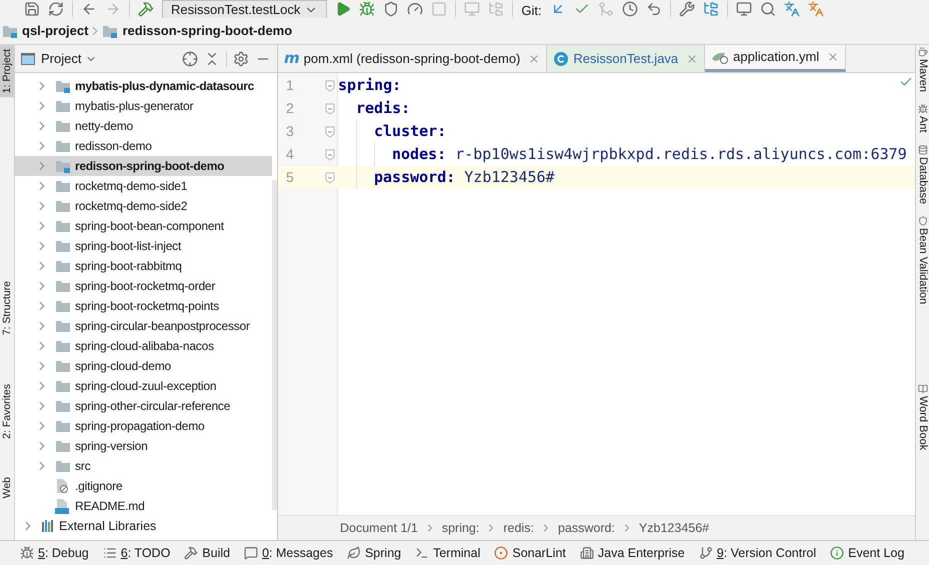 This screenshot has width=929, height=565. I want to click on yaml-value: r-bp10ws1isw4wjrpbkxpd.redis.rds.aliyuncs.com:6379, so click(681, 154).